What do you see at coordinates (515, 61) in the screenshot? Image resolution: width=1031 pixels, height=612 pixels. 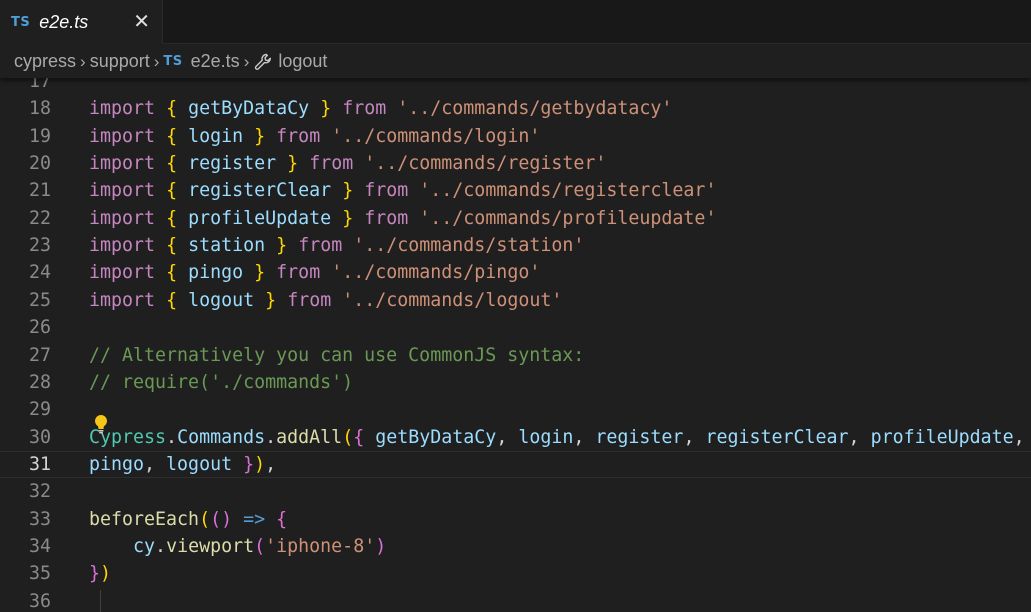 I see `breadcrumb: cypress › support › TS e2e.ts › logout` at bounding box center [515, 61].